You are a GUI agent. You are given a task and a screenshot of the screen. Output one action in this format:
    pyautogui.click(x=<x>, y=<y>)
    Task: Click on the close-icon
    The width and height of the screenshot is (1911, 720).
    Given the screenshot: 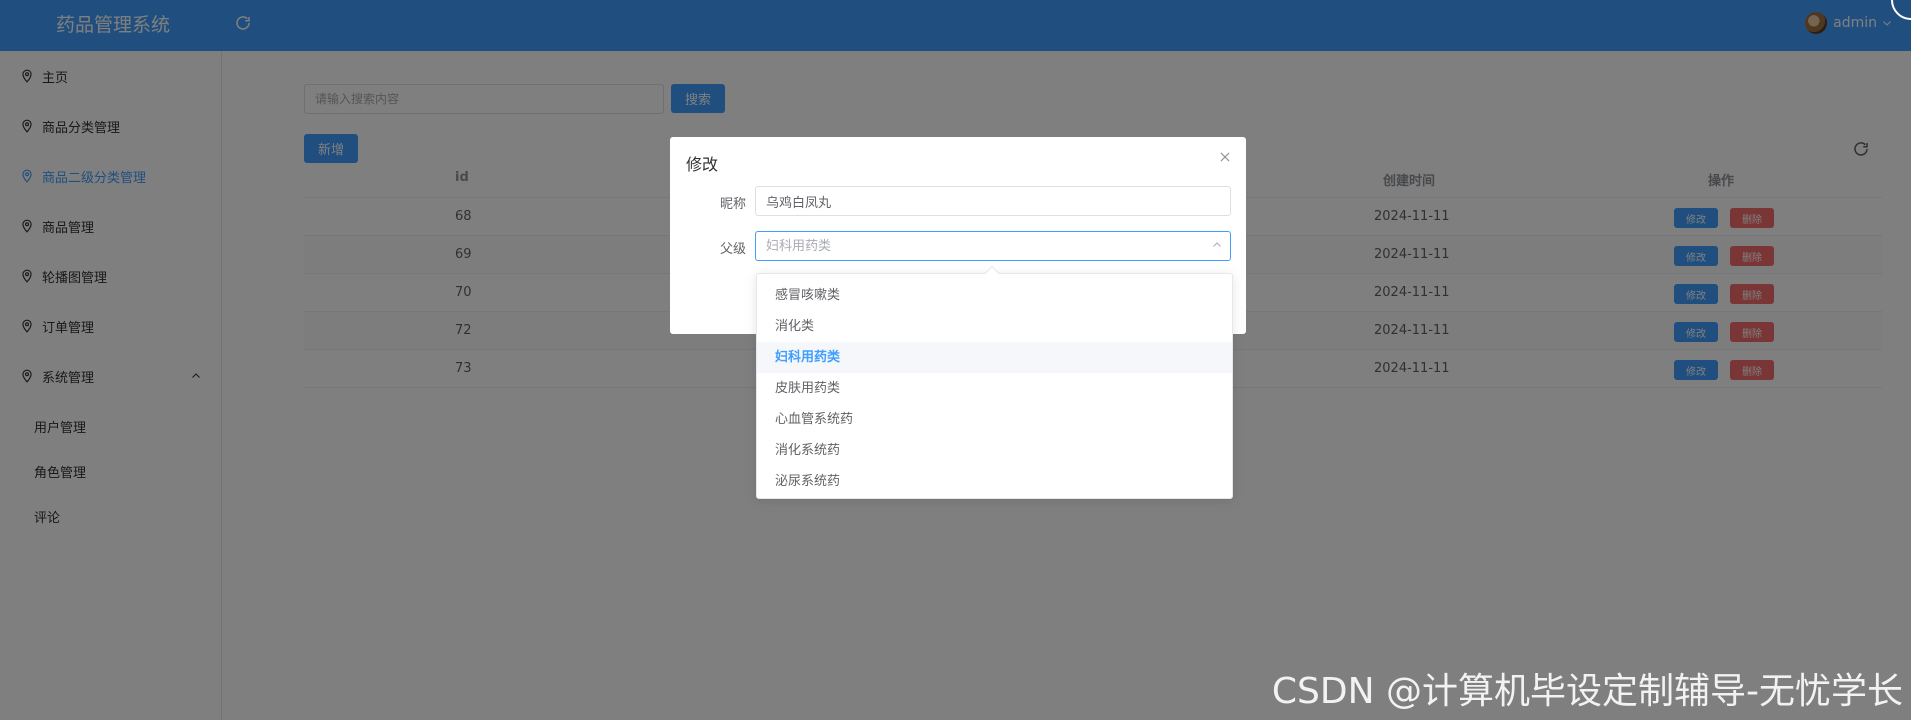 What is the action you would take?
    pyautogui.click(x=1225, y=157)
    